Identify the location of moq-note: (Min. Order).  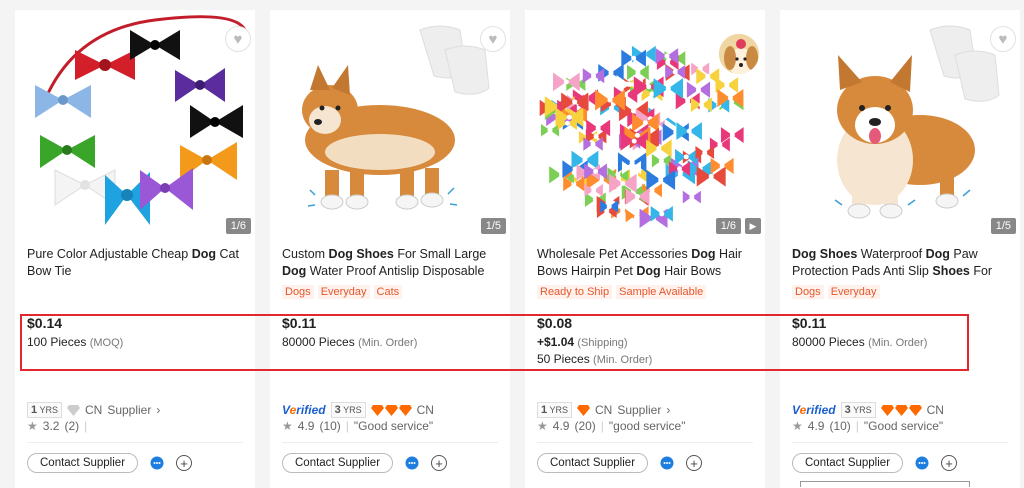
(388, 343).